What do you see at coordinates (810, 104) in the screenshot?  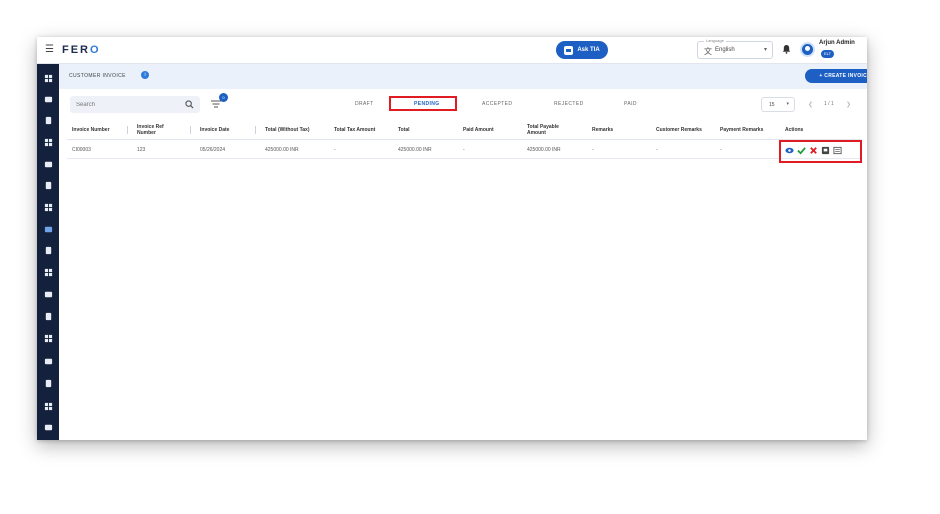 I see `prev-page-icon: ❮` at bounding box center [810, 104].